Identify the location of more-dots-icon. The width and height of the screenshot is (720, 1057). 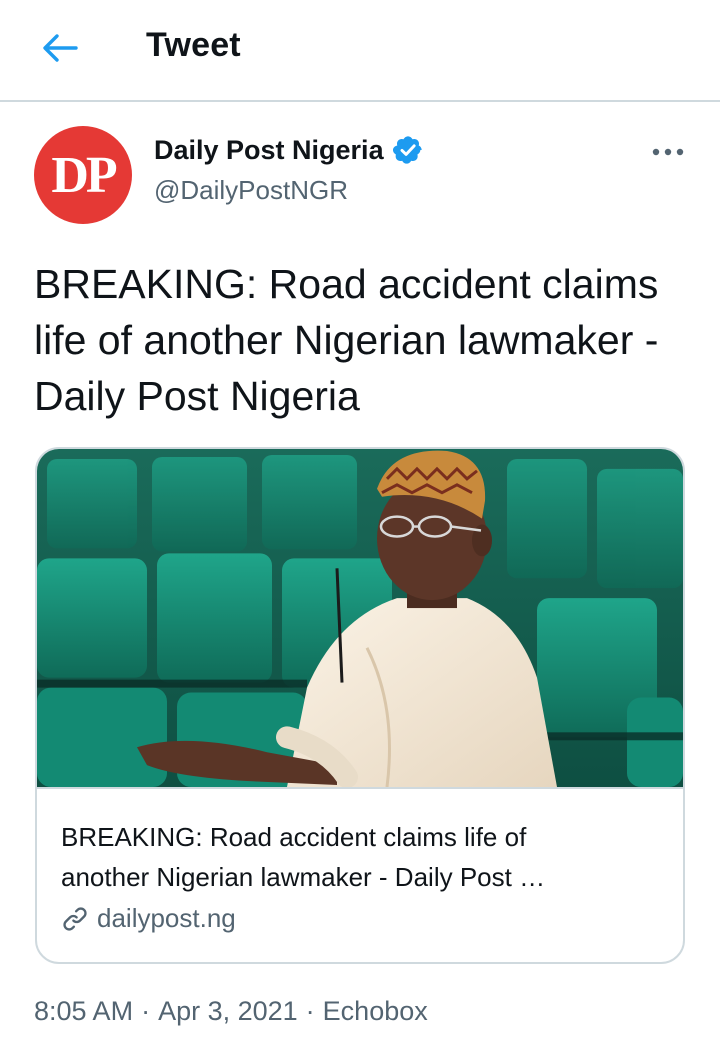
(668, 152).